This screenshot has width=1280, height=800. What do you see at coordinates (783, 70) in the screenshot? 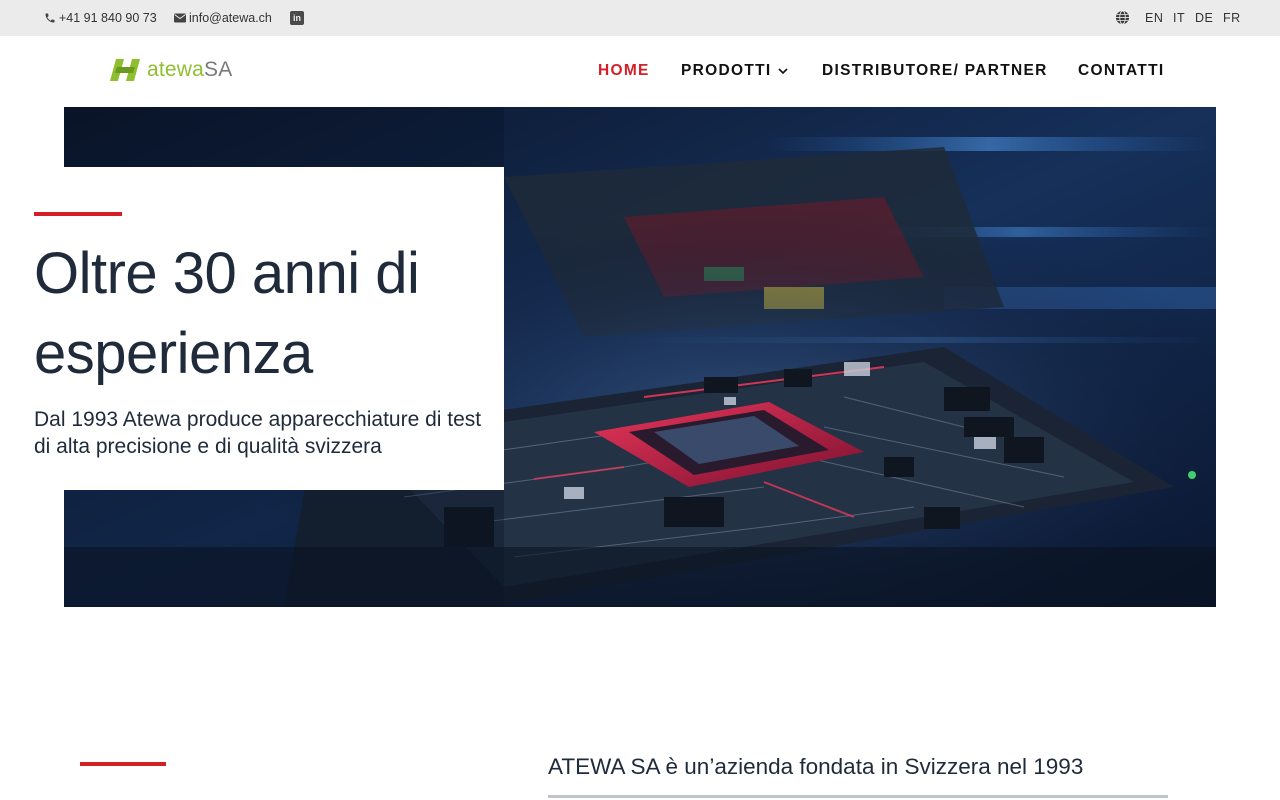
I see `chevron-down-icon` at bounding box center [783, 70].